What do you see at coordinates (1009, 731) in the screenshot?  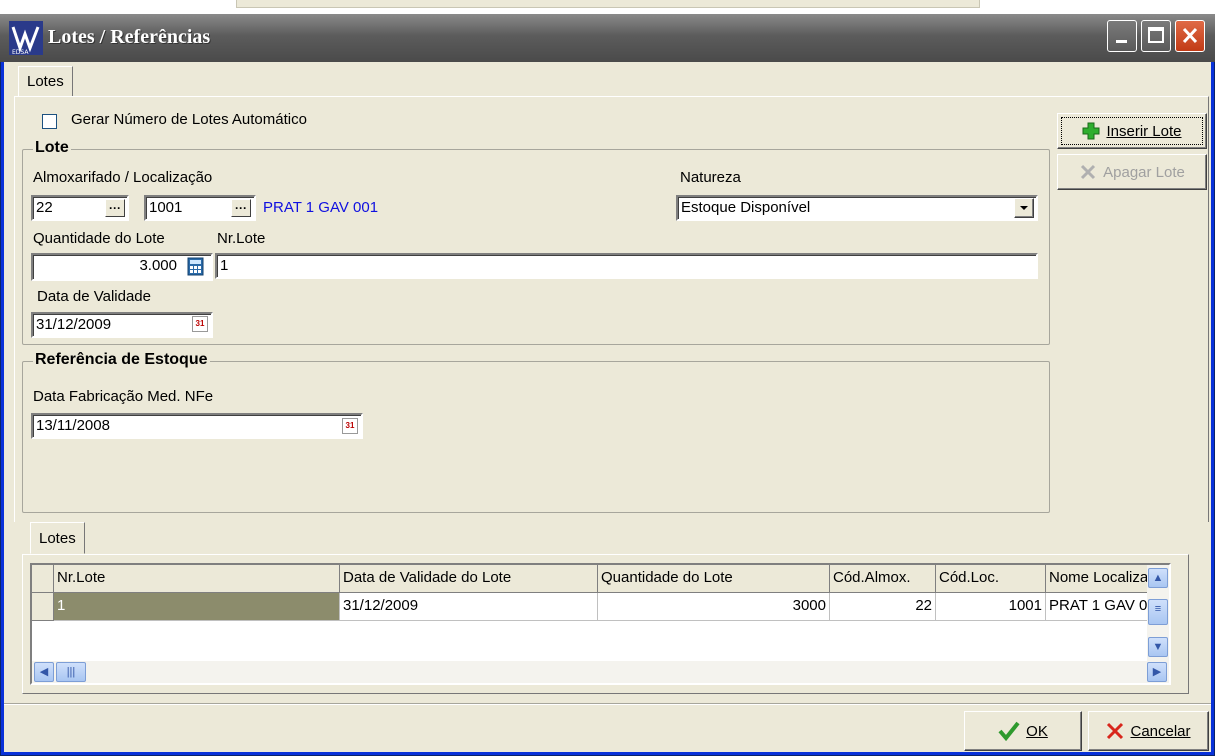 I see `check-icon` at bounding box center [1009, 731].